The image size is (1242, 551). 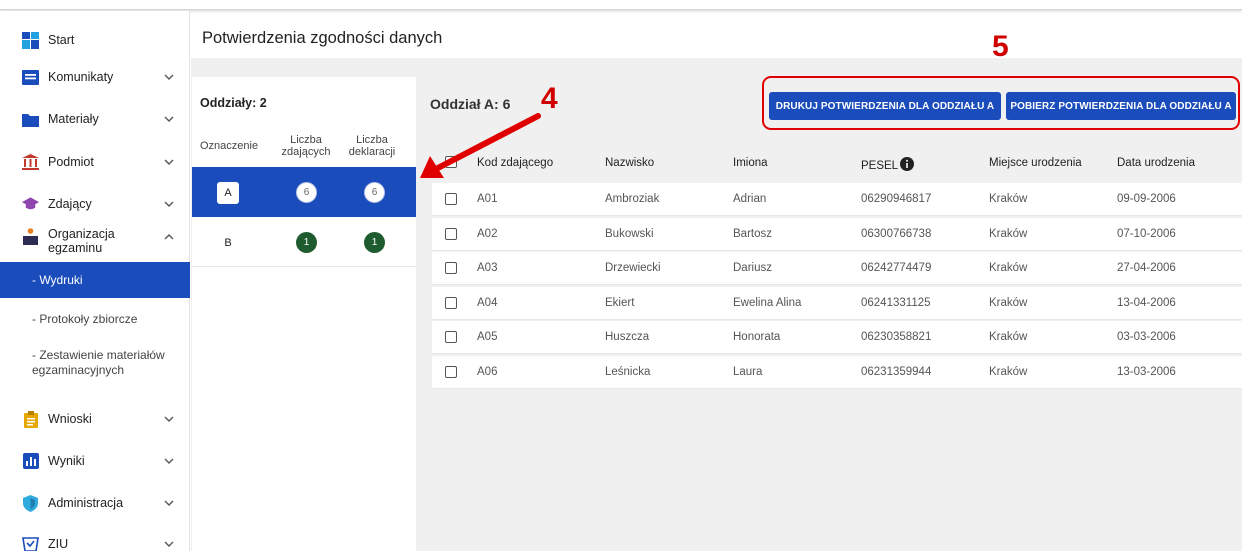 I want to click on cell-code: A03, so click(x=487, y=268).